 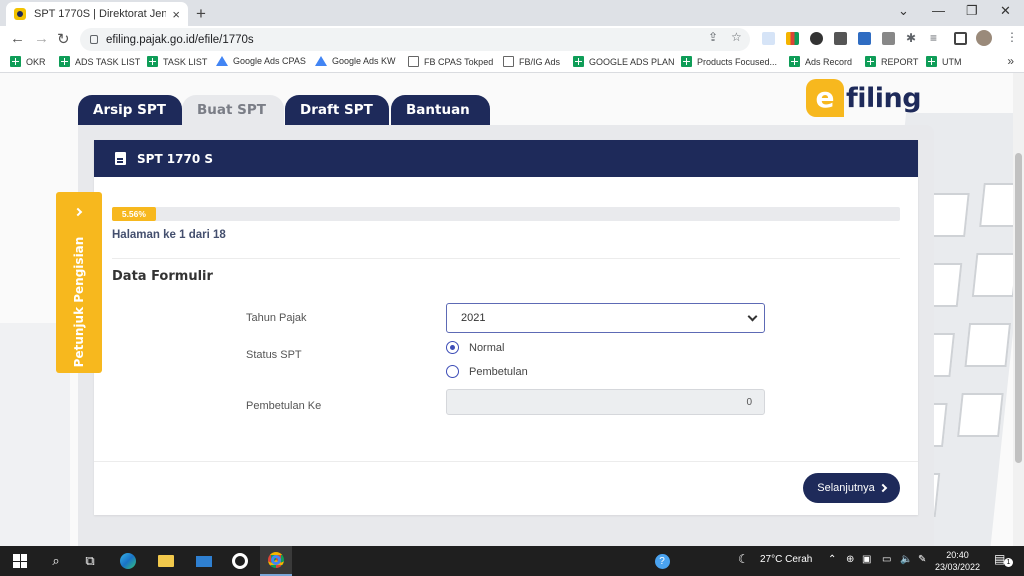 I want to click on pen-icon: ✎, so click(x=922, y=559).